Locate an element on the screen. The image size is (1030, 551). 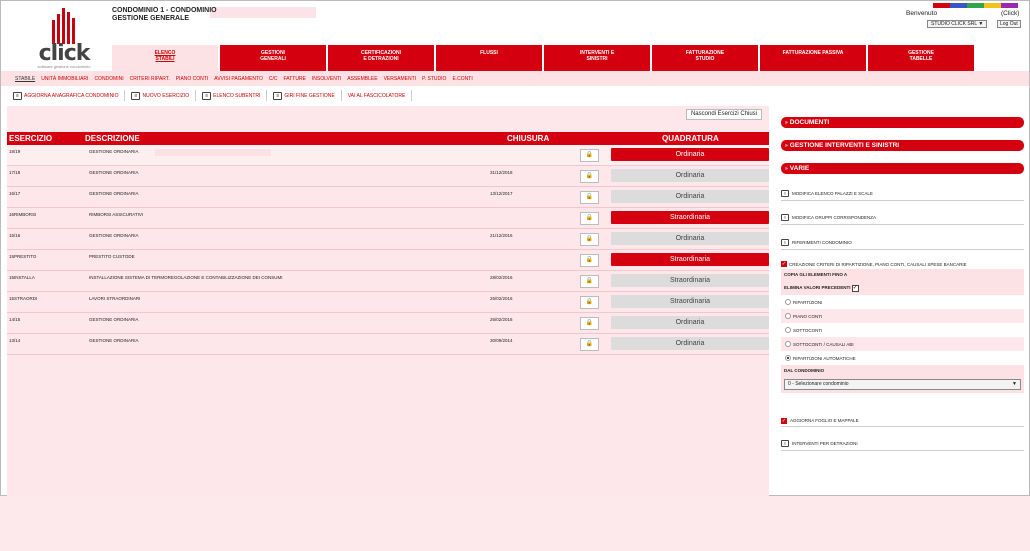
opt-sottoconti-abi: SOTTOCONTI / CAUSALI ABI is located at coordinates (902, 344).